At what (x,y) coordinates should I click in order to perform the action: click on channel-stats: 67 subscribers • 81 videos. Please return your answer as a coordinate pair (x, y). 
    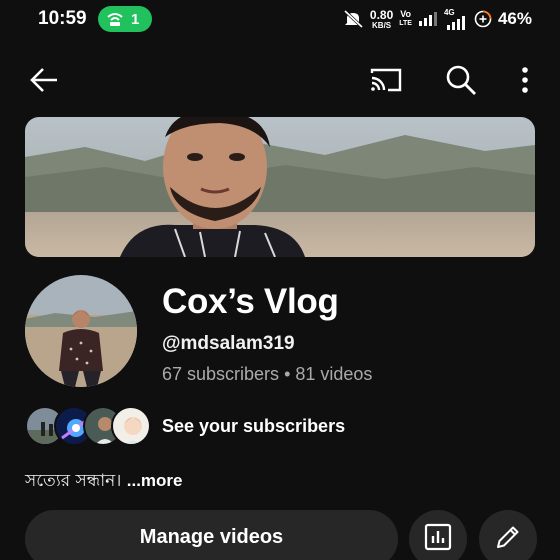
    Looking at the image, I should click on (267, 374).